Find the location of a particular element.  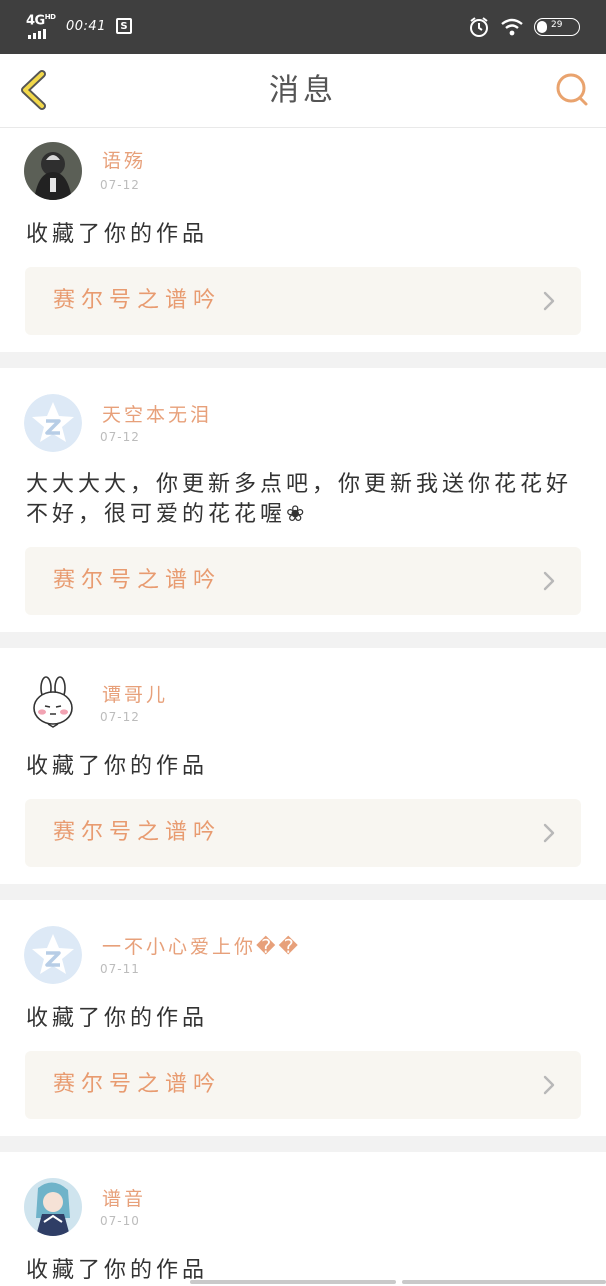

message-text: 大大大大，你更新多点吧，你更新我送你花花好不好，很可爱的花花喔❀ is located at coordinates (299, 499).